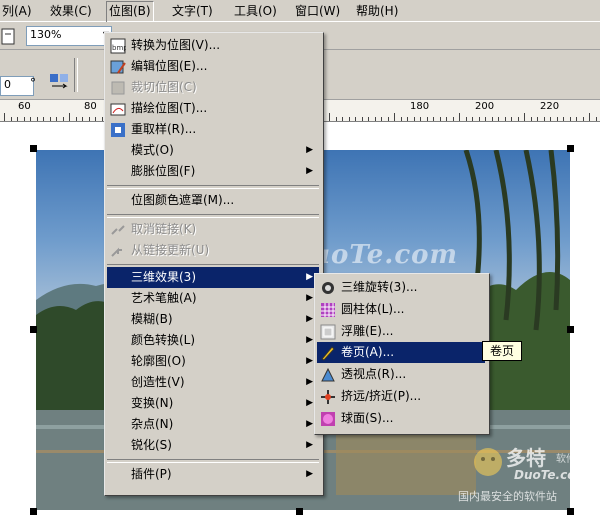 The image size is (600, 525). Describe the element at coordinates (213, 250) in the screenshot. I see `bitmaps-menu-item: 从链接更新(U)` at that location.